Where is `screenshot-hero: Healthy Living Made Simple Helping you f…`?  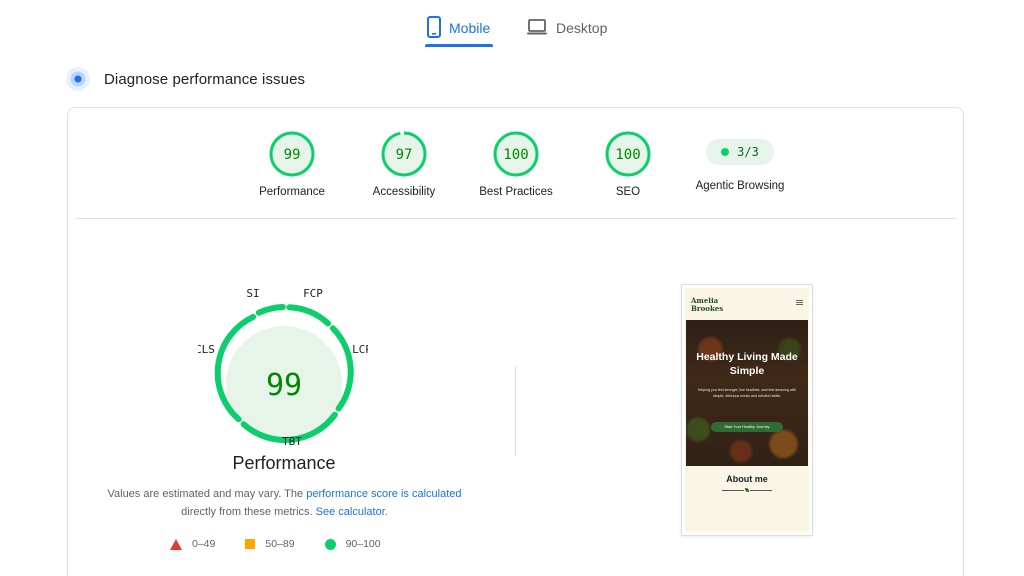
screenshot-hero: Healthy Living Made Simple Helping you f… is located at coordinates (747, 393).